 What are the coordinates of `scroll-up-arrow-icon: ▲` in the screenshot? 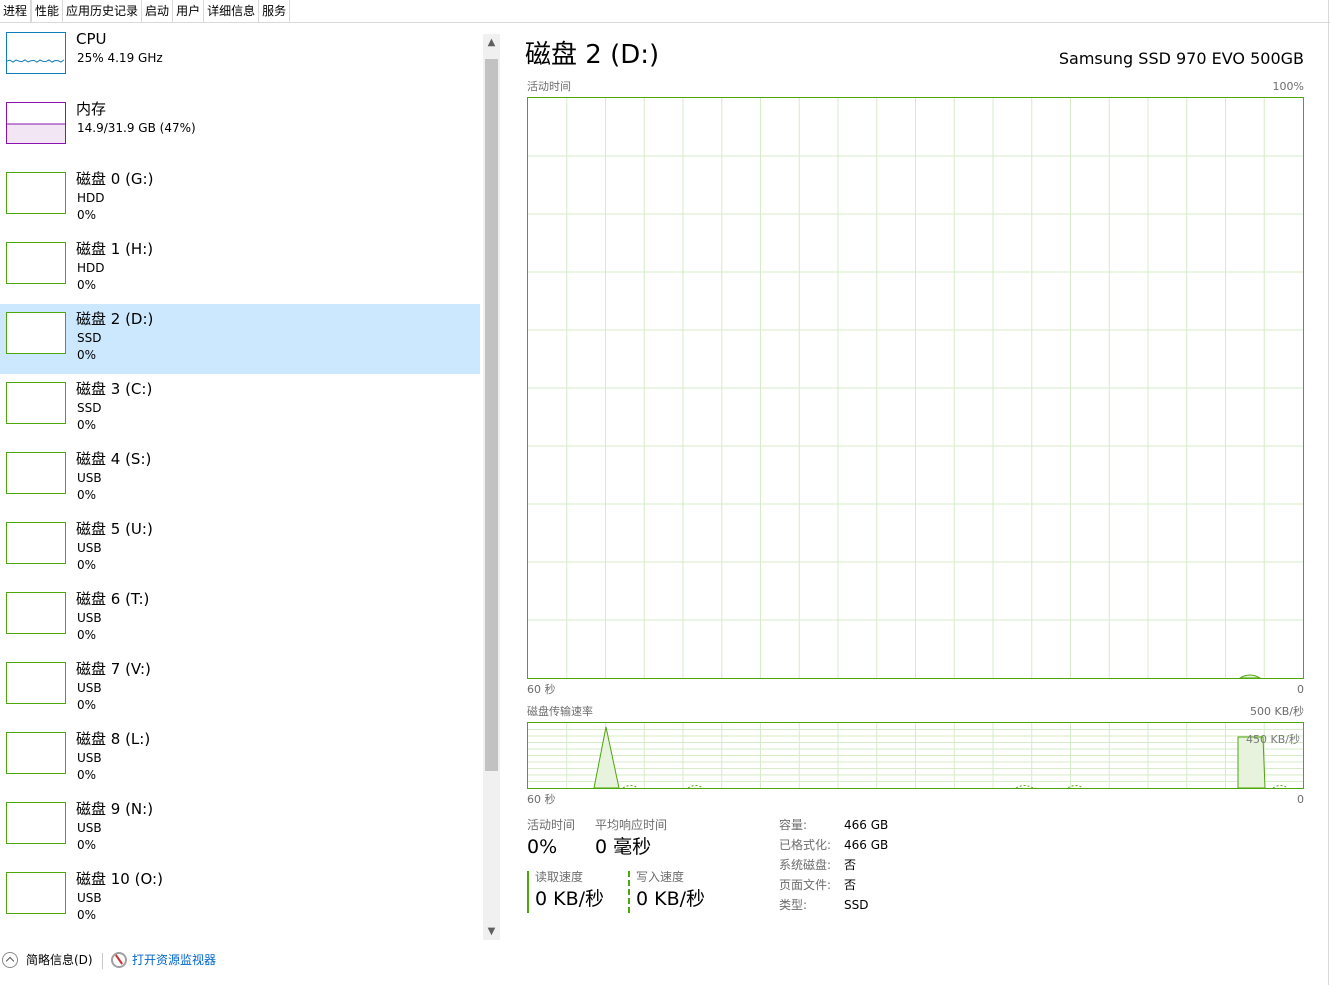 It's located at (491, 42).